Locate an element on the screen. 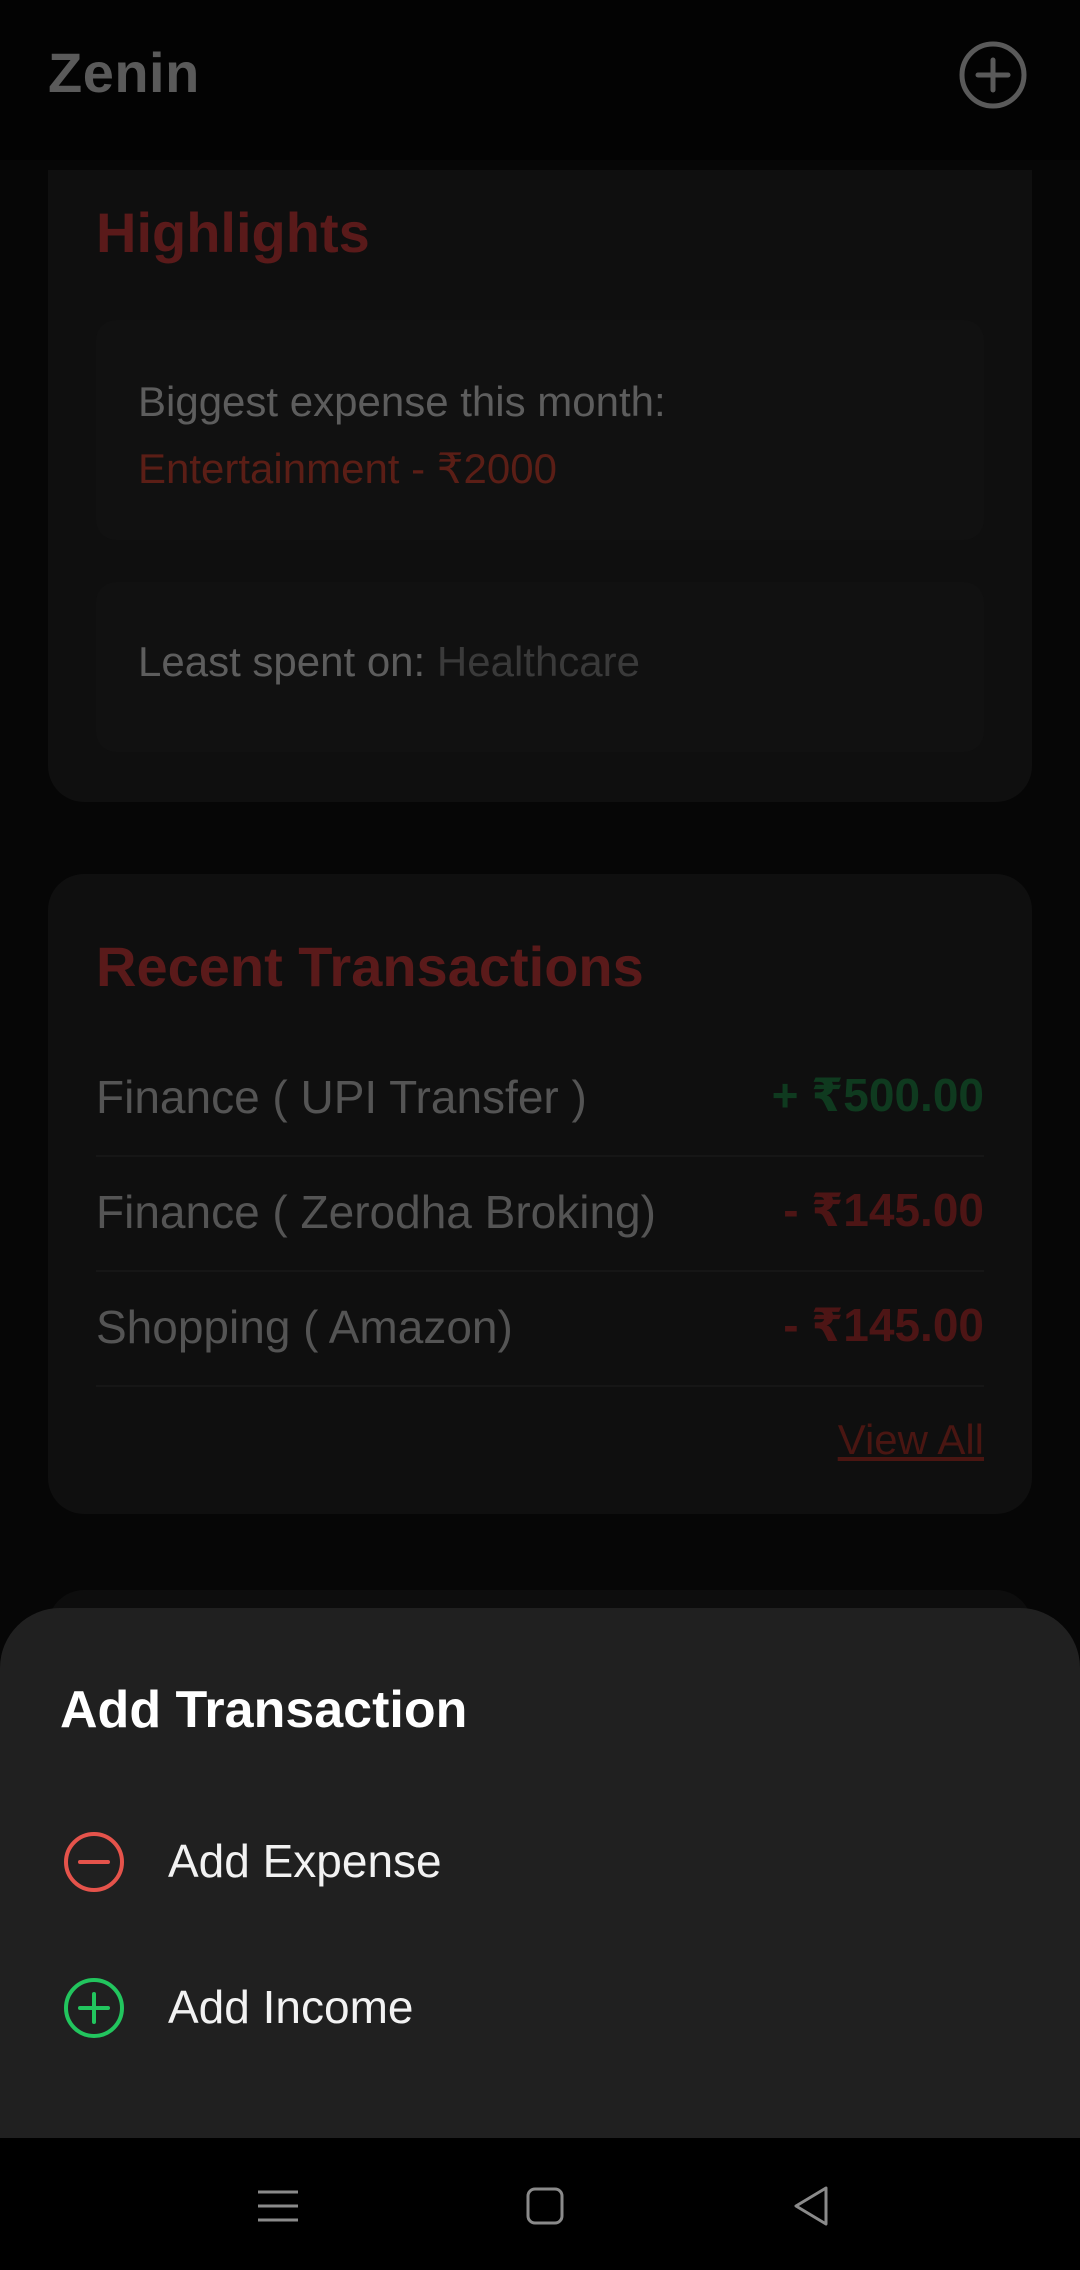  system-nav-bar is located at coordinates (540, 2204).